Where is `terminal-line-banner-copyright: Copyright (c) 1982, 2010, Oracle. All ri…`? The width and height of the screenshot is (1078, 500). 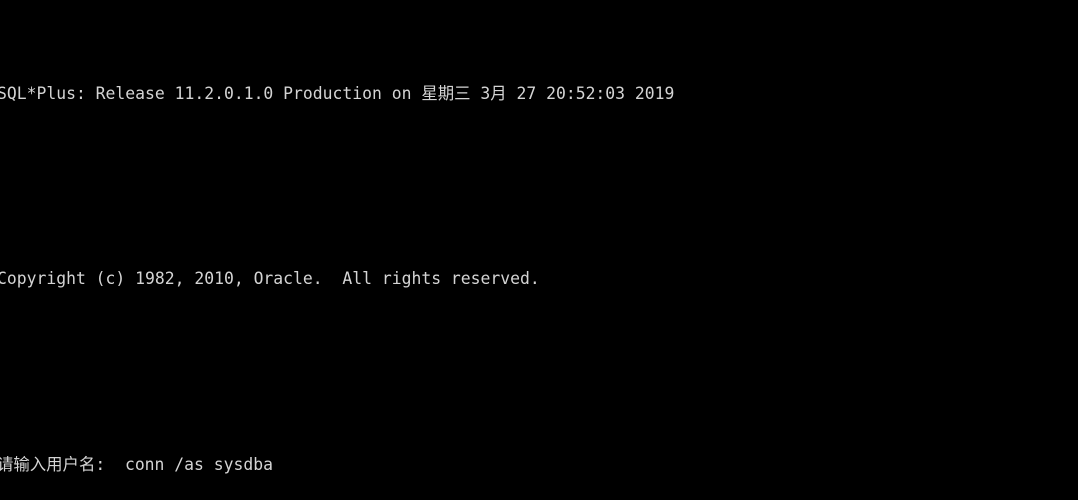
terminal-line-banner-copyright: Copyright (c) 1982, 2010, Oracle. All ri… is located at coordinates (270, 279).